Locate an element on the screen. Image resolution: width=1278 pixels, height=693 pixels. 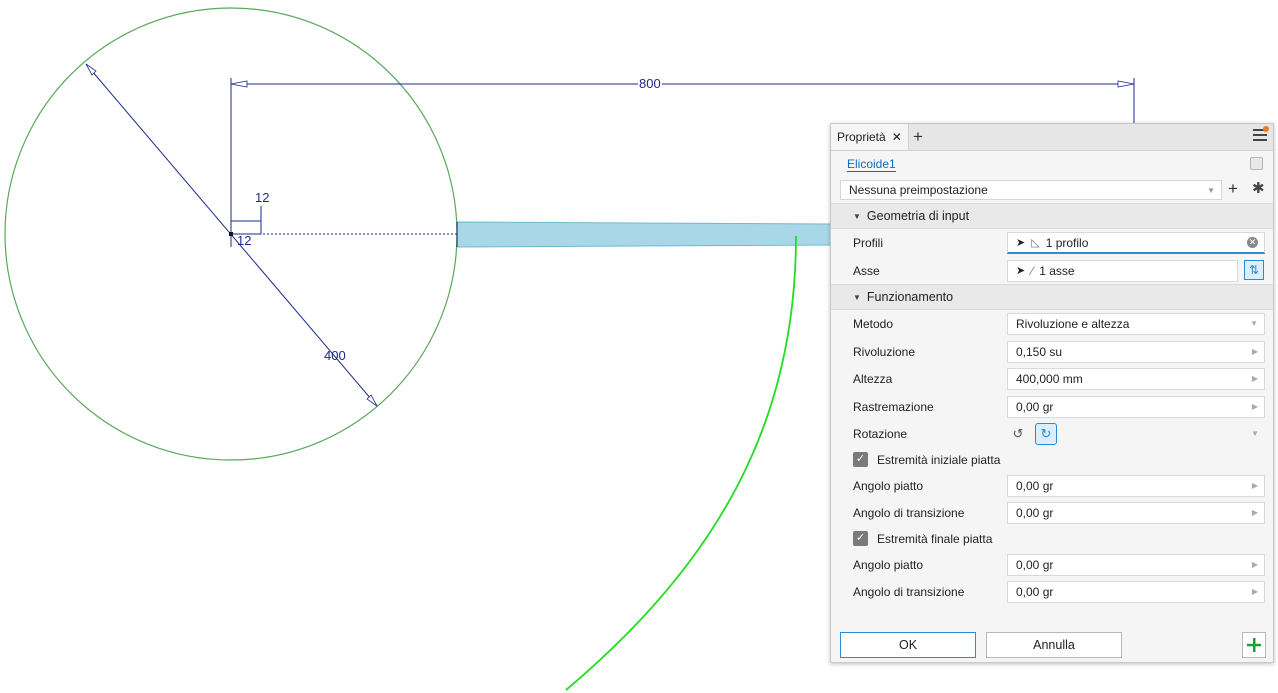
end-flat-angle-input: 0,00 gr ▶ is located at coordinates (1136, 564).